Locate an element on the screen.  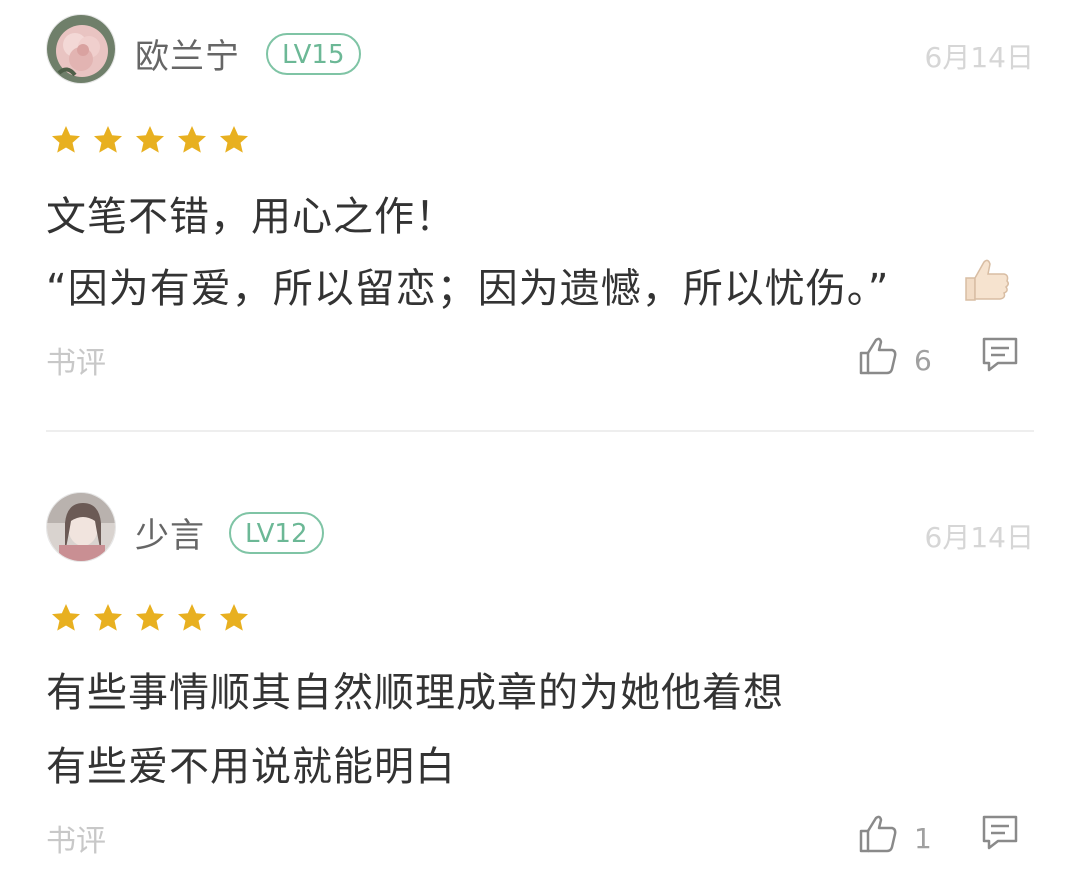
like-button: 6 is located at coordinates (895, 355).